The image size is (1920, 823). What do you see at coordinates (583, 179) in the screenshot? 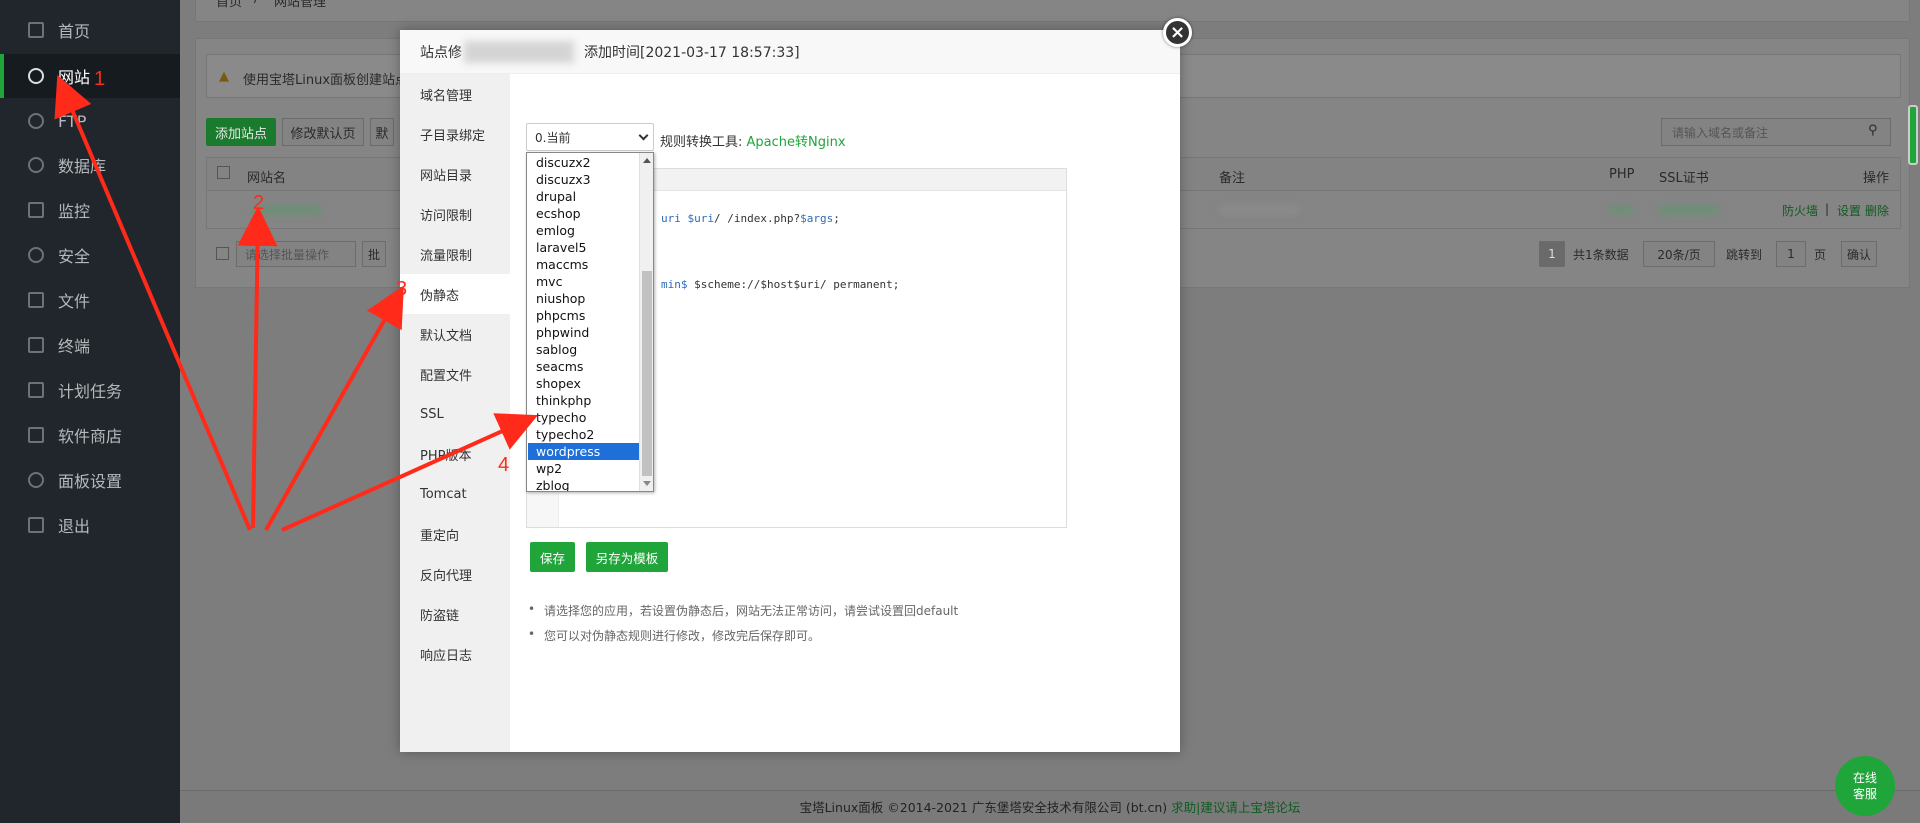
I see `dropdown-option-discuzx3: discuzx3` at bounding box center [583, 179].